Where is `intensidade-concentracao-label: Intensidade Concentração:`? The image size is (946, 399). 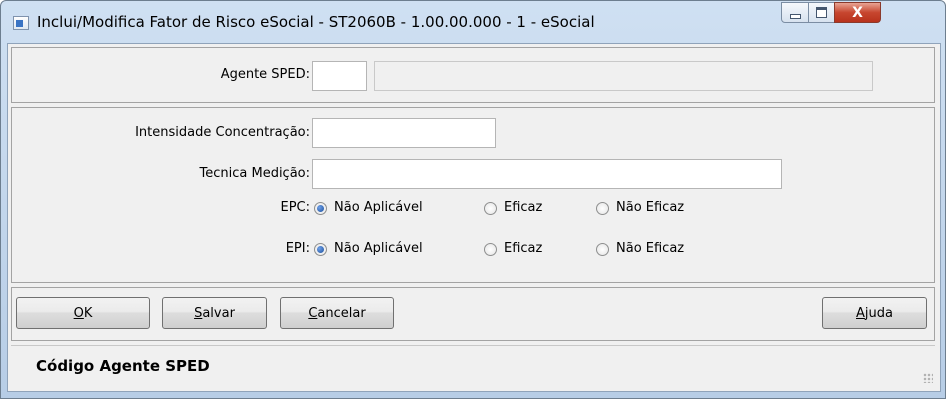
intensidade-concentracao-label: Intensidade Concentração: is located at coordinates (222, 132).